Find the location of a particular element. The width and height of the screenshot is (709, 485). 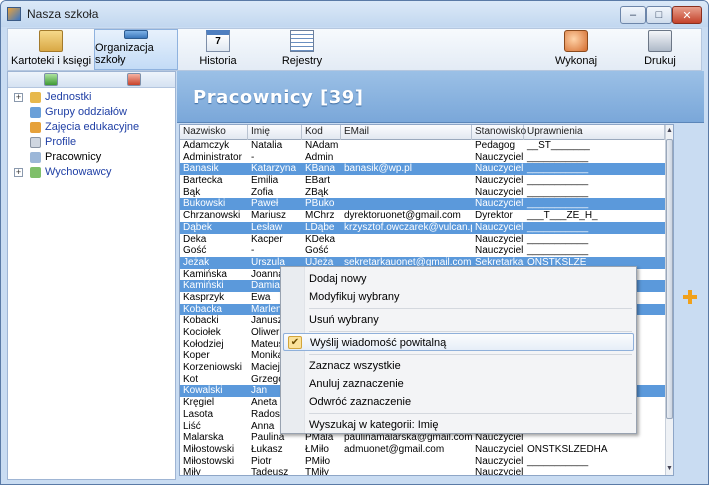

table-row: Administrator - Admin Nauczyciel ___________ is located at coordinates (422, 158).